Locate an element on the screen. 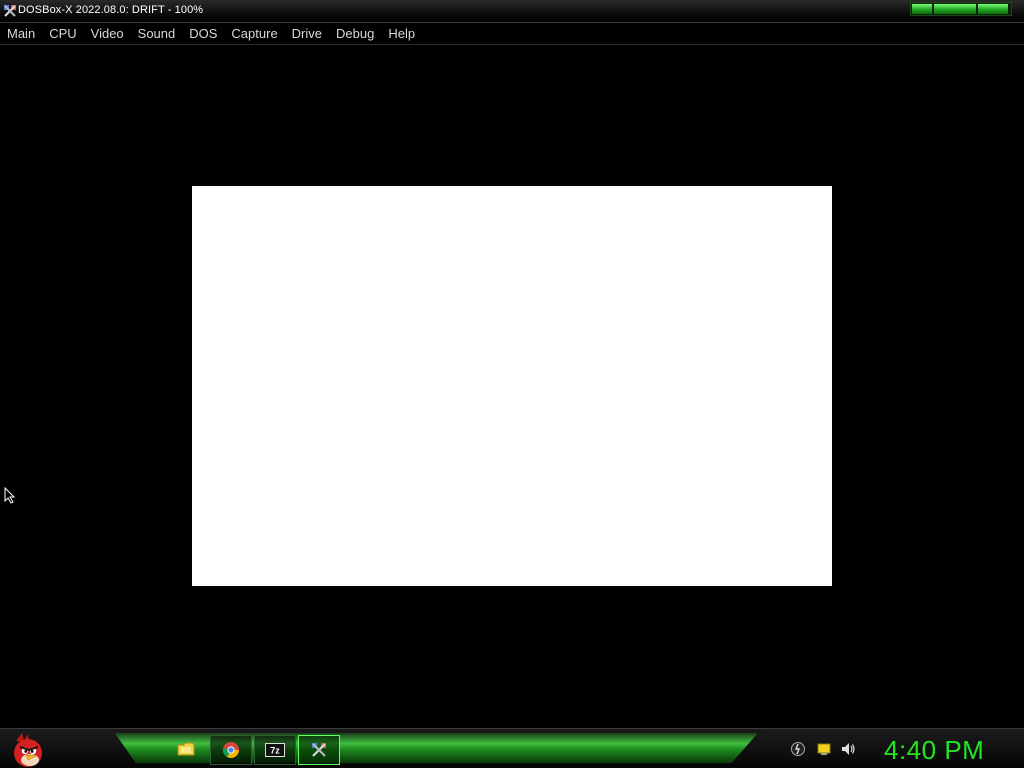 The height and width of the screenshot is (768, 1024). chrome-icon is located at coordinates (230, 750).